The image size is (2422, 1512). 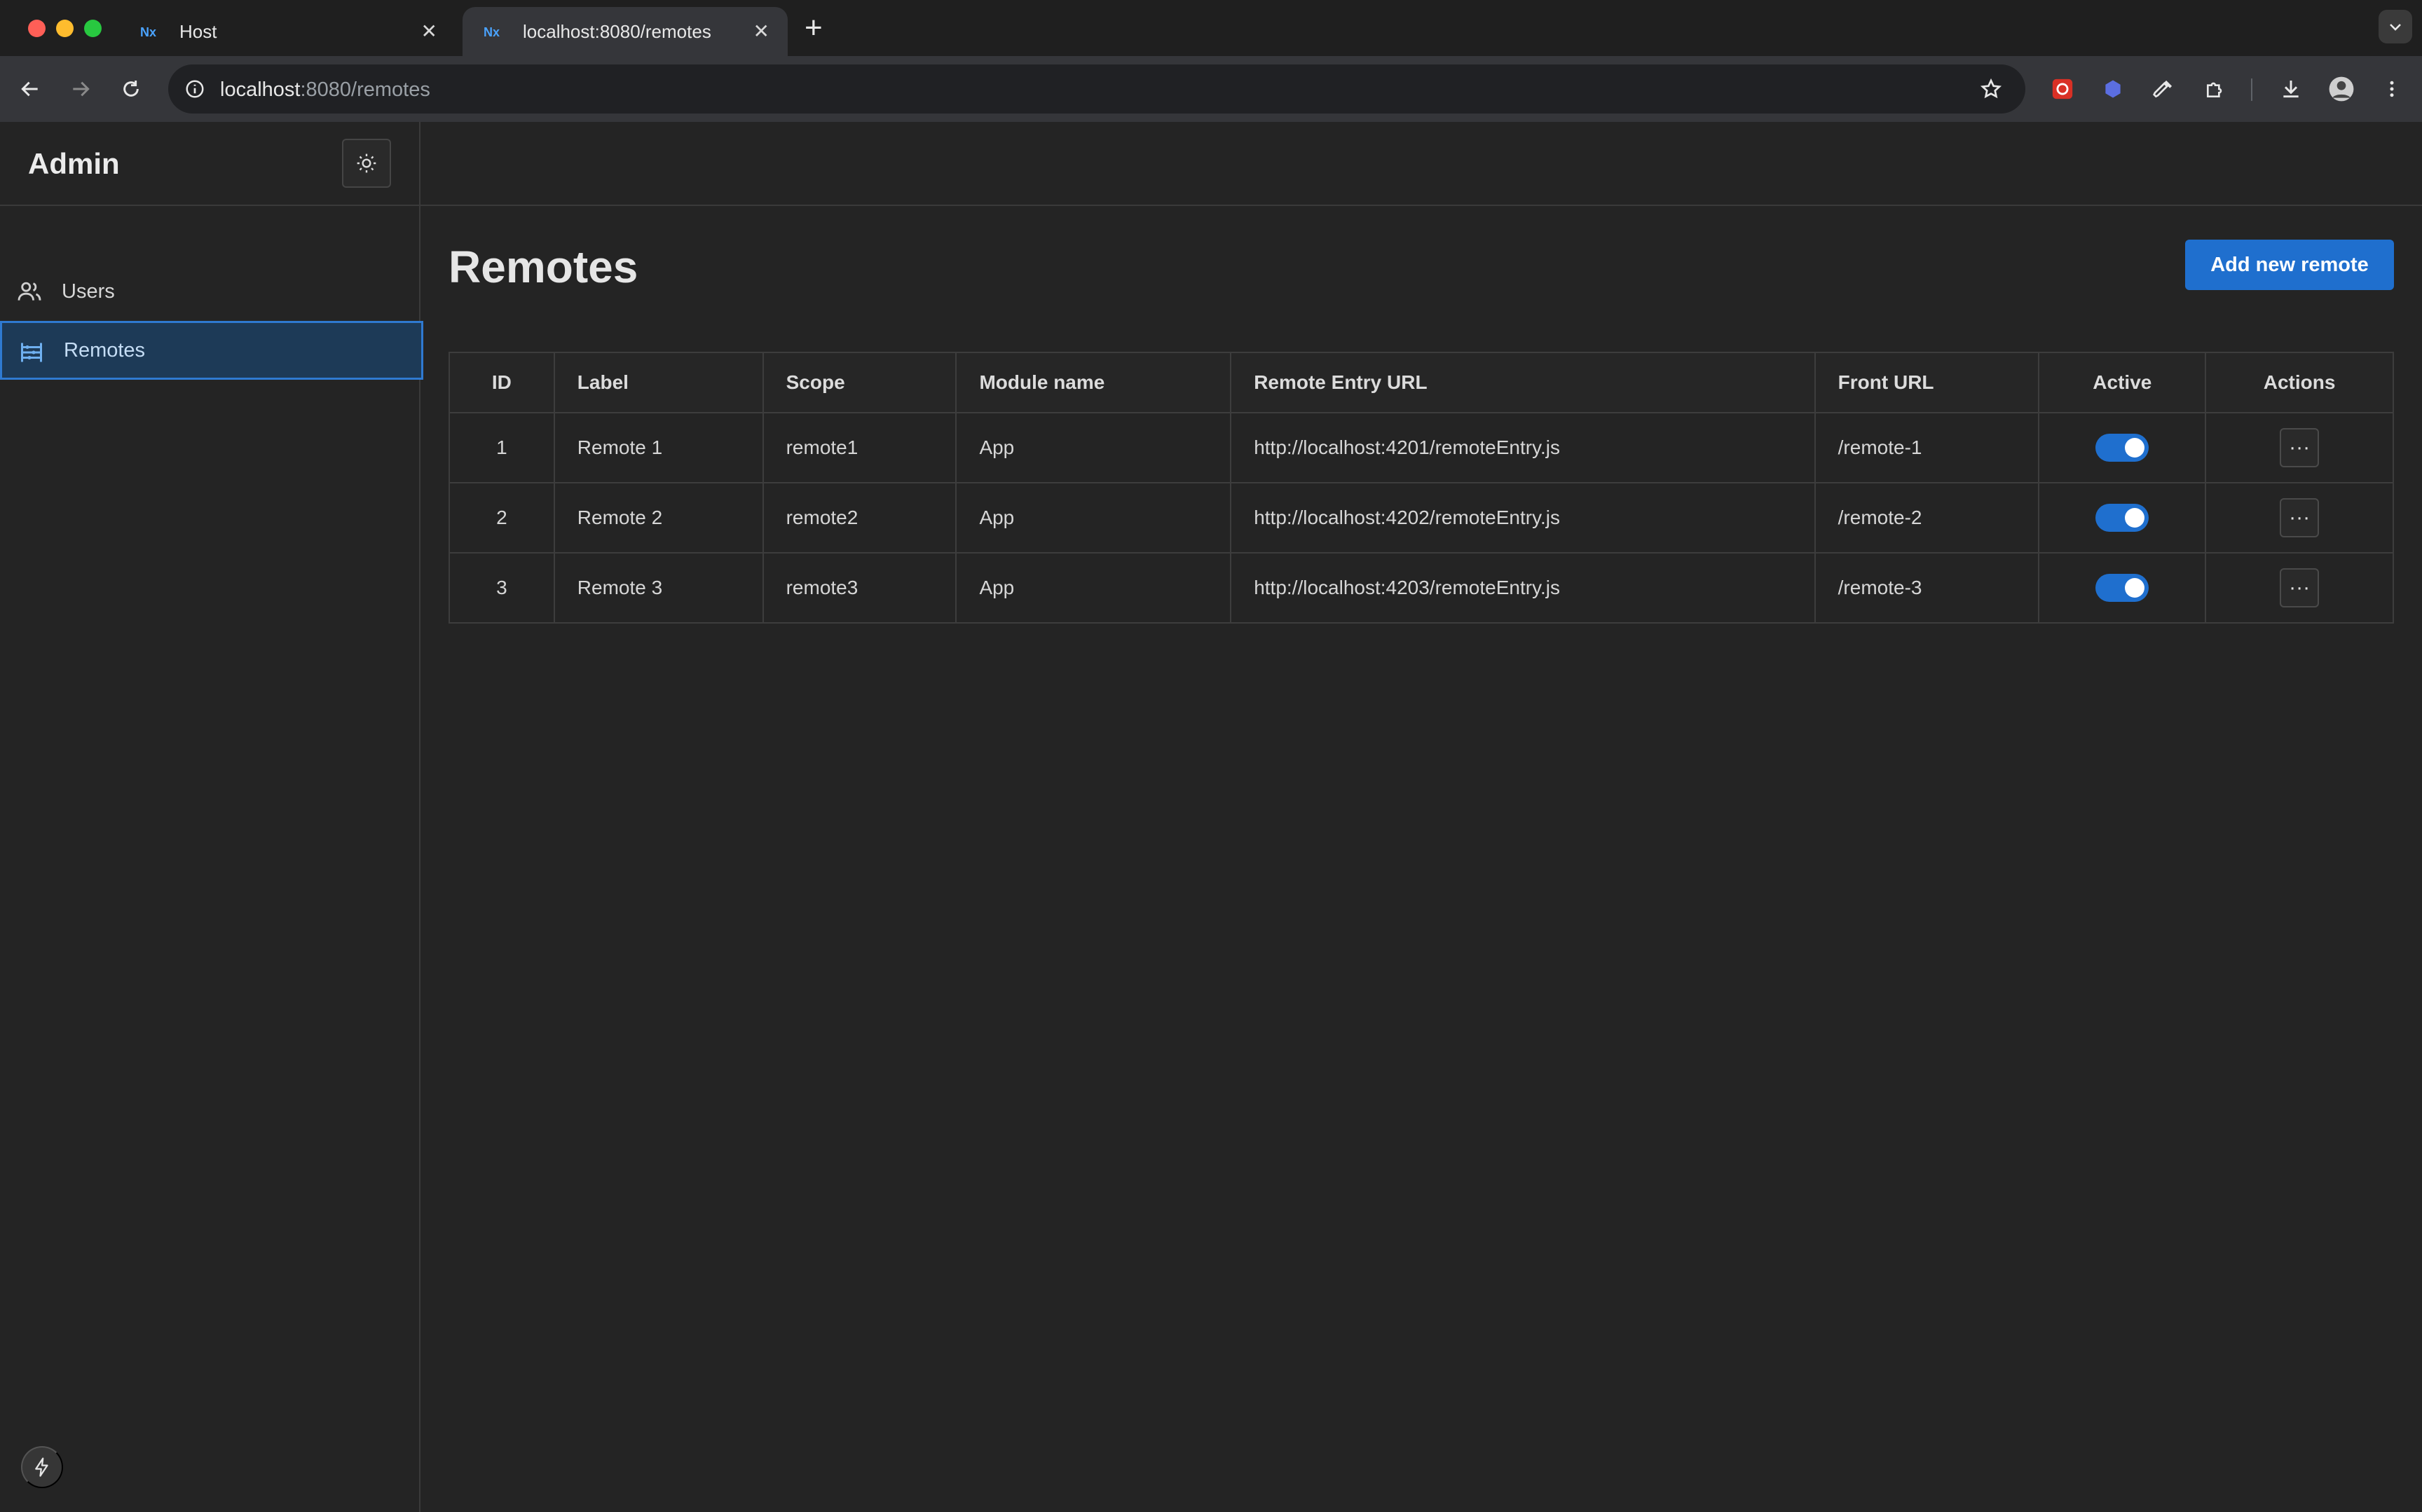 I want to click on brand-title: Admin, so click(x=74, y=163).